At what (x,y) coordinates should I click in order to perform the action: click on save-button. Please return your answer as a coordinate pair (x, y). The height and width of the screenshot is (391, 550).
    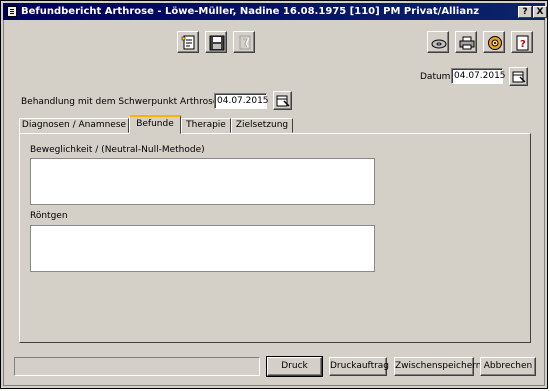
    Looking at the image, I should click on (216, 42).